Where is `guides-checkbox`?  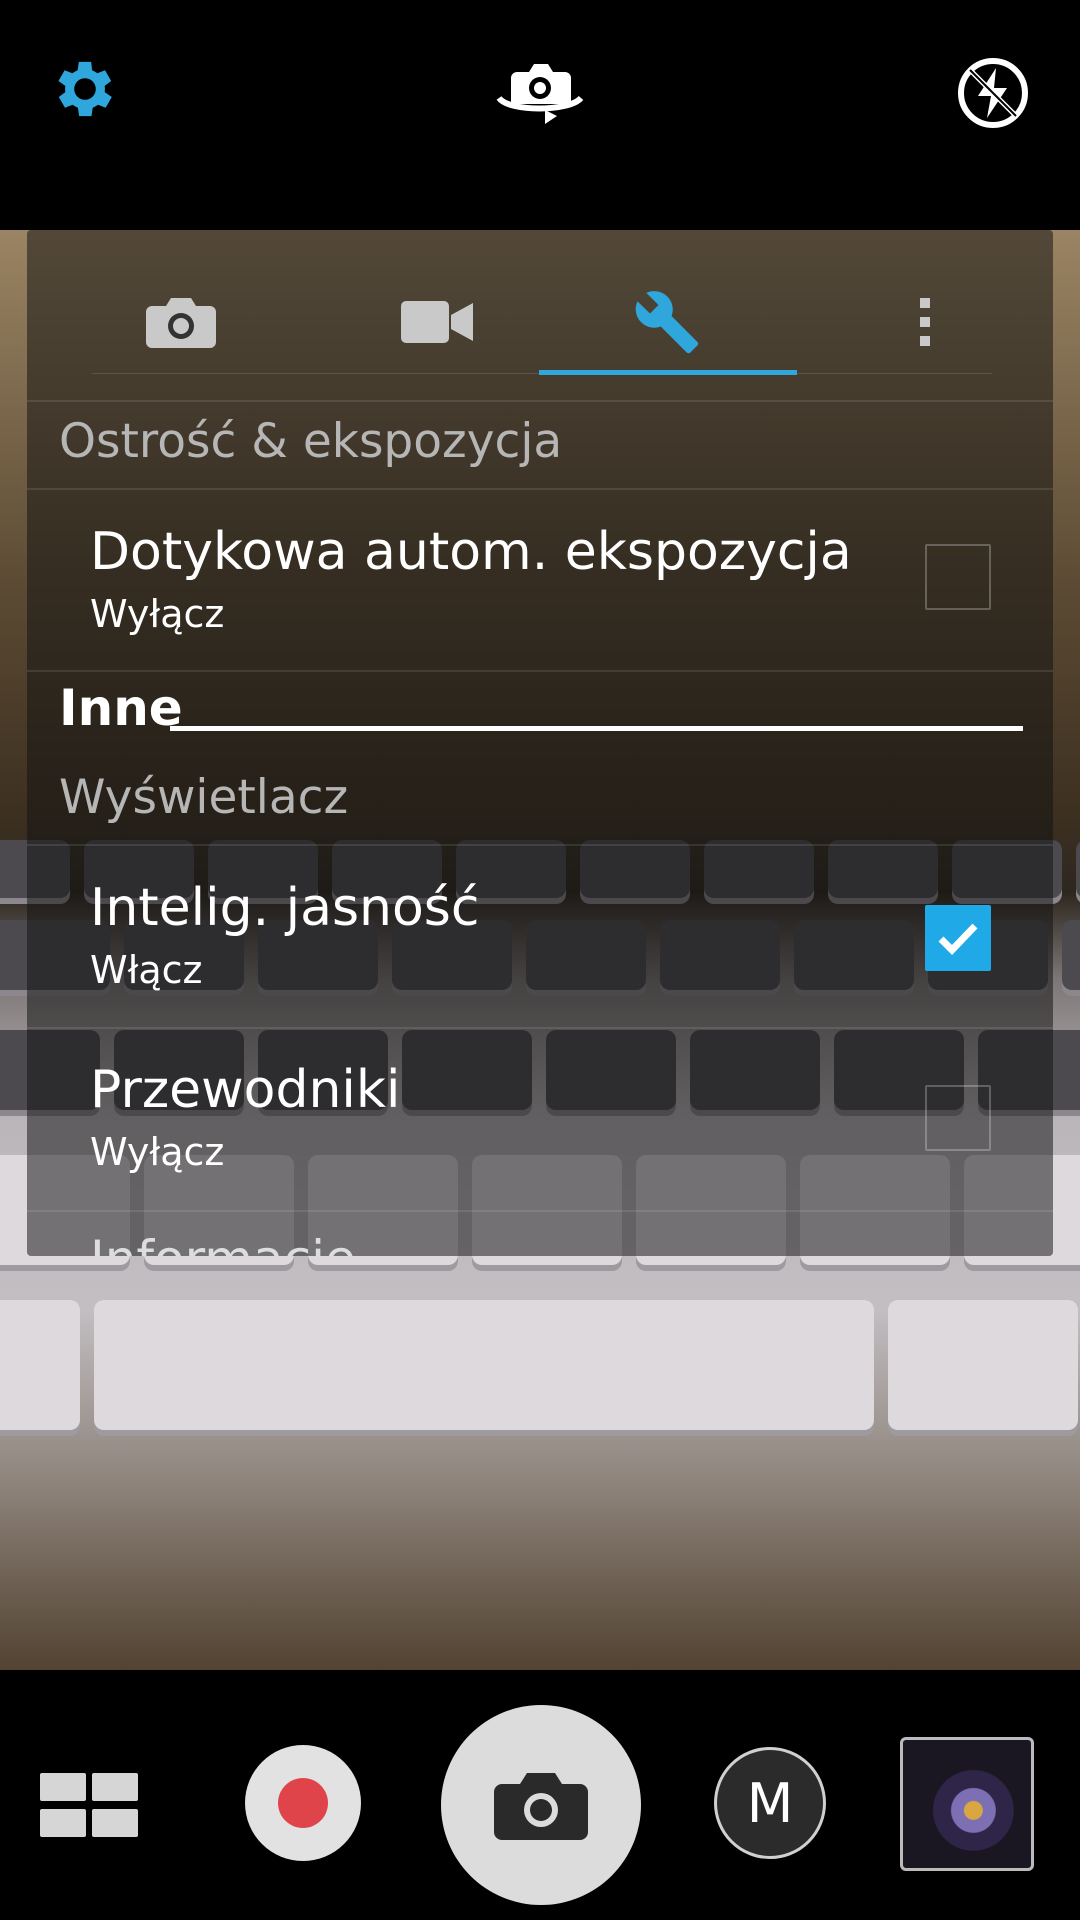 guides-checkbox is located at coordinates (958, 1118).